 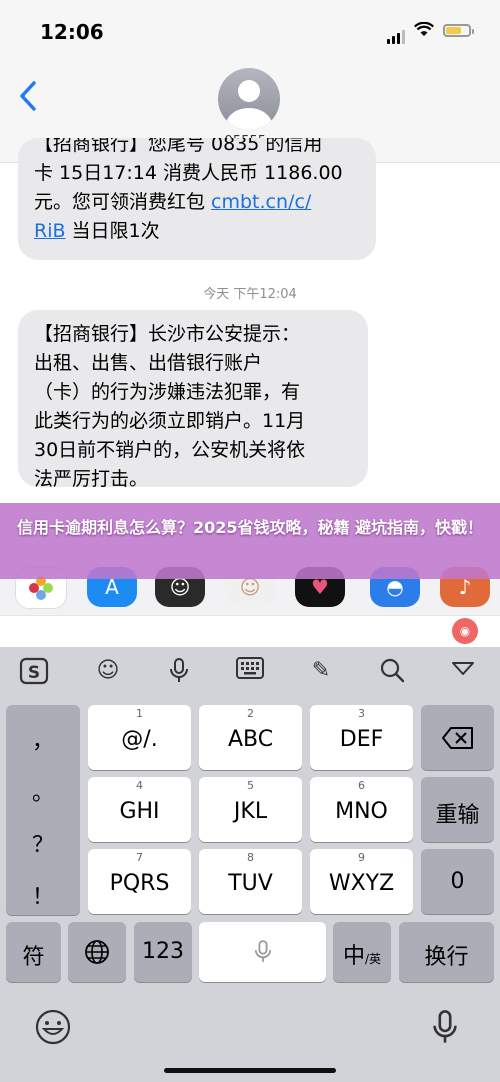 I want to click on keyboard-icon, so click(x=250, y=671).